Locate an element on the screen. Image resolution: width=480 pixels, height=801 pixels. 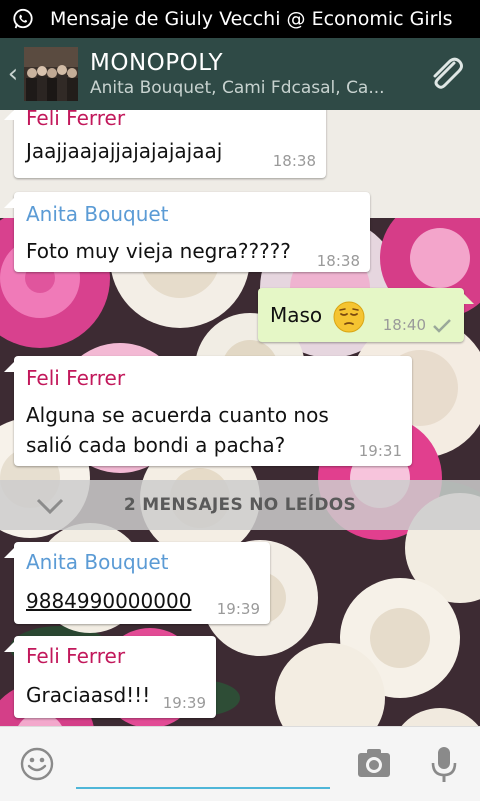
message-input is located at coordinates (203, 765).